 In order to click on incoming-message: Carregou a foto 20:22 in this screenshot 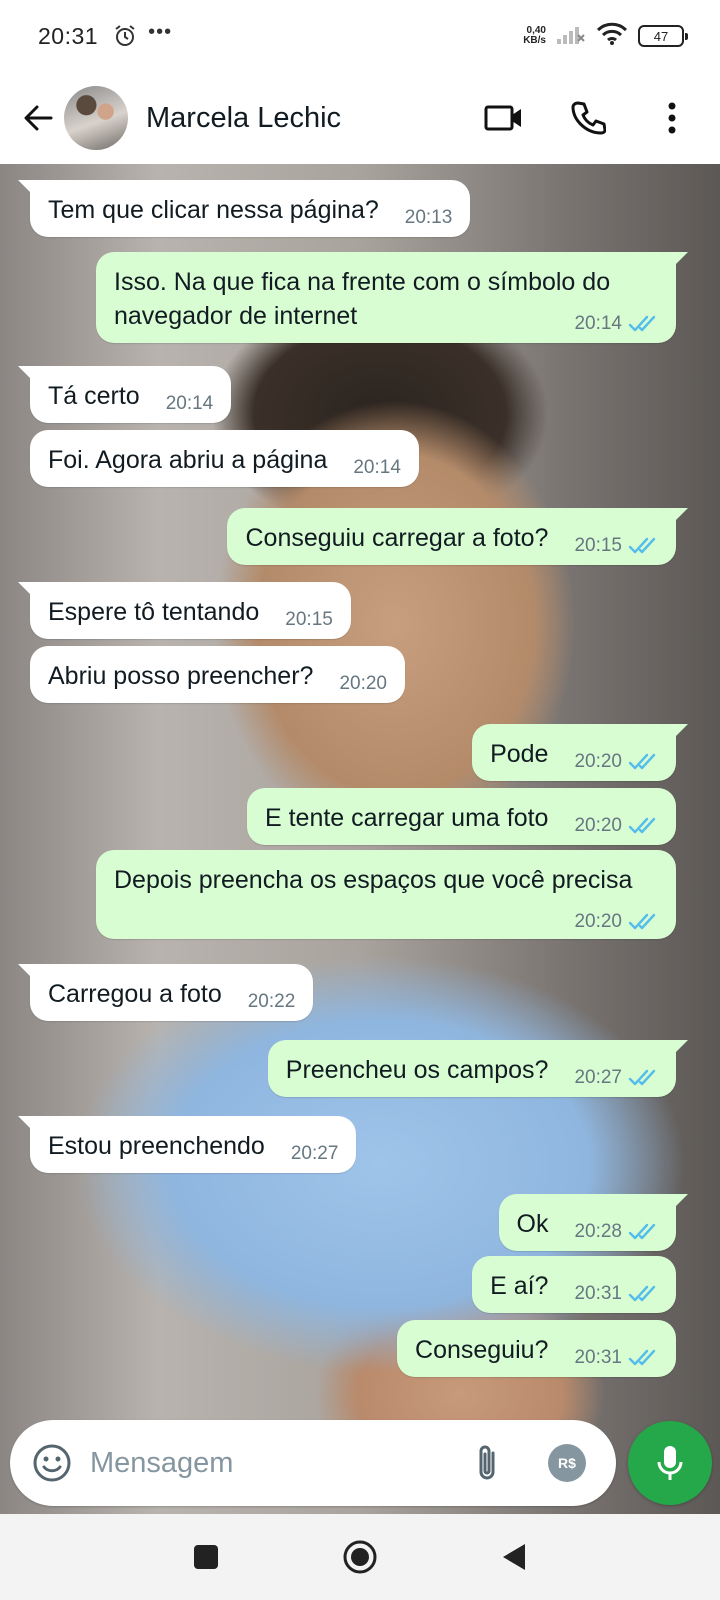, I will do `click(360, 992)`.